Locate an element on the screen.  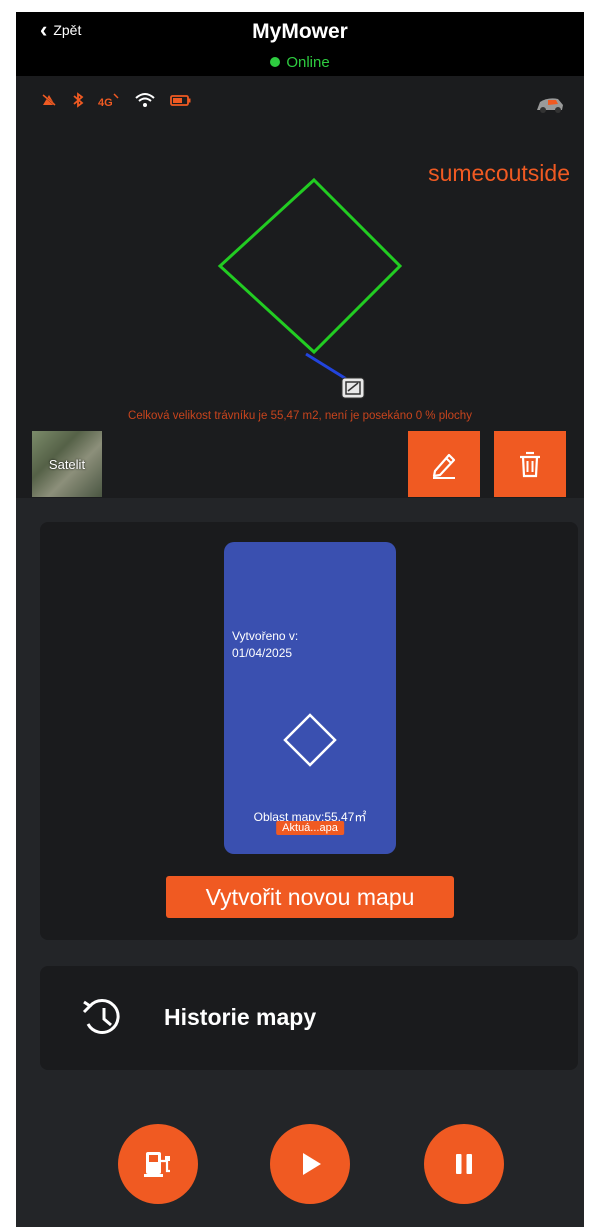
created-date: 01/04/2025 is located at coordinates (262, 653).